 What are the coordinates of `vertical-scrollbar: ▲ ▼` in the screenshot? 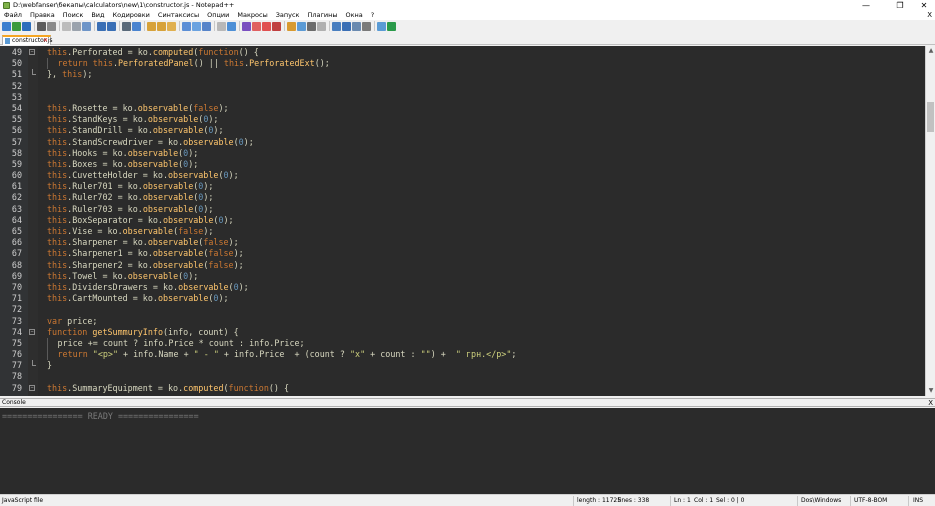 It's located at (930, 221).